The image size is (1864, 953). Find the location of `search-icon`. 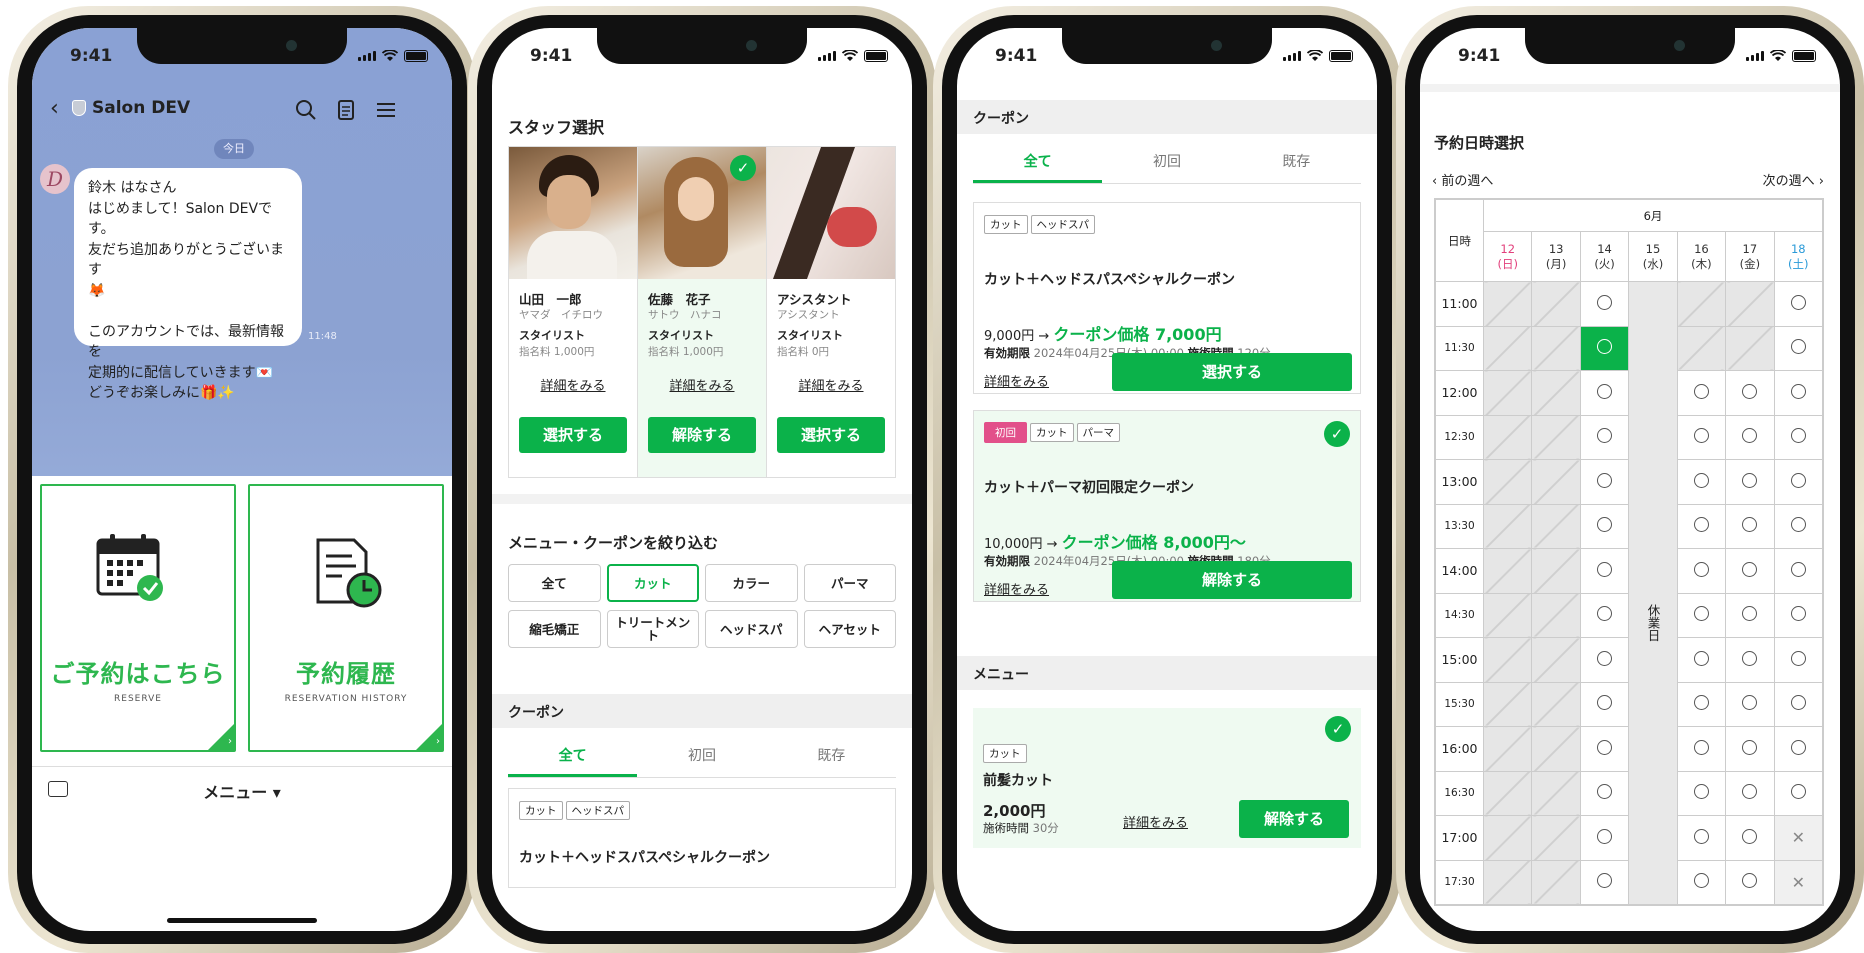

search-icon is located at coordinates (306, 110).